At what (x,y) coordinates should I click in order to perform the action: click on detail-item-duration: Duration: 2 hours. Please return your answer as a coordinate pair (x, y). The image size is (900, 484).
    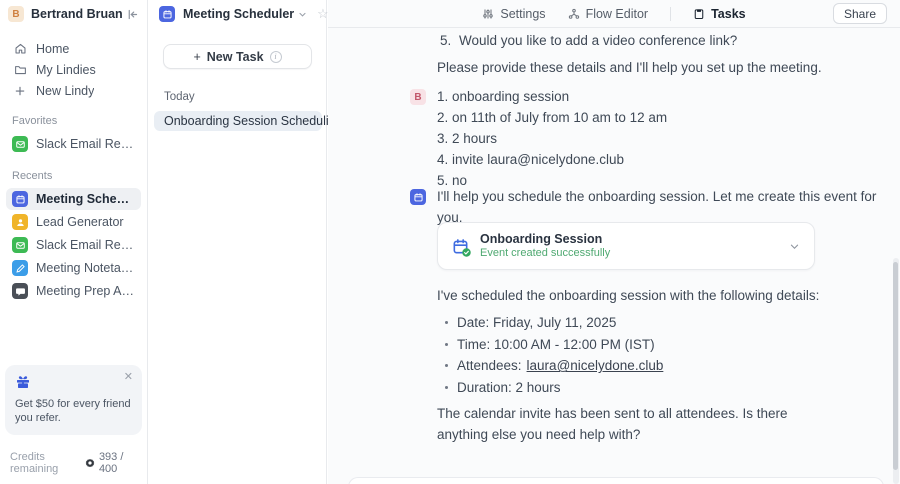
    Looking at the image, I should click on (550, 388).